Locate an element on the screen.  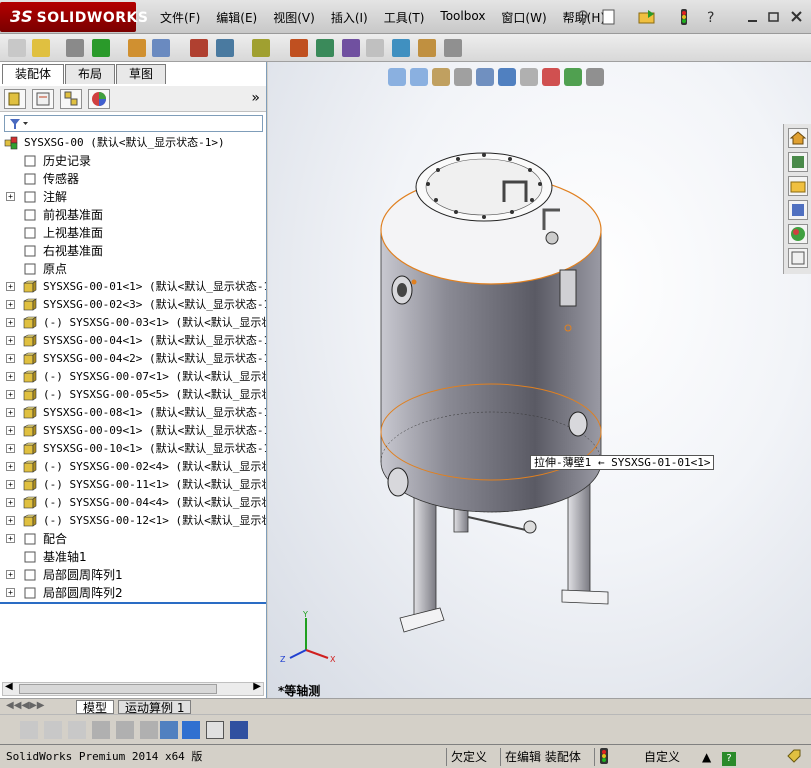
isometric-view-icon is located at coordinates (191, 730).